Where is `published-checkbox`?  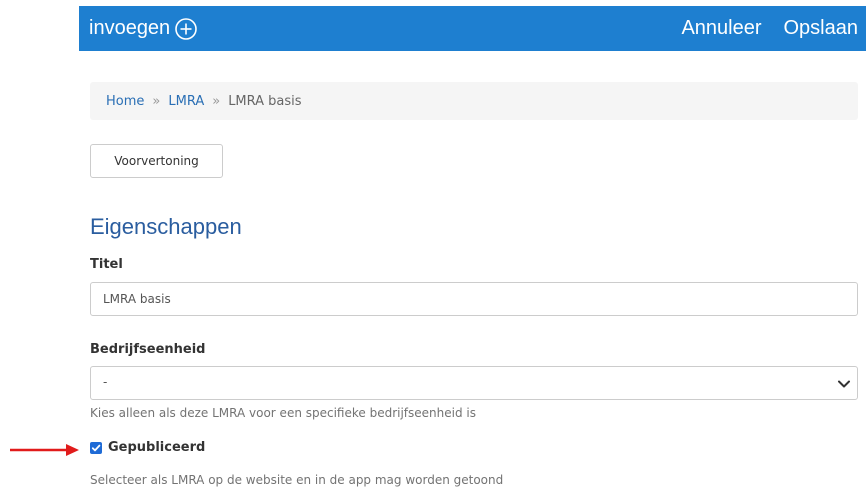
published-checkbox is located at coordinates (96, 447).